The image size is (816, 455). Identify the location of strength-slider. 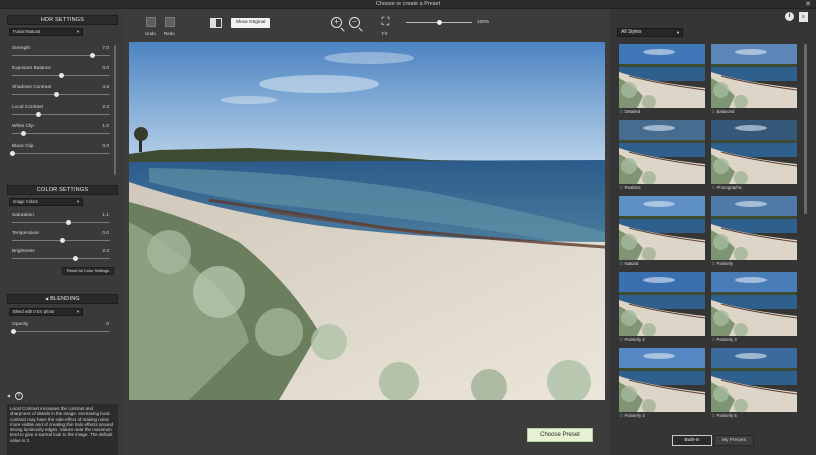
(61, 55).